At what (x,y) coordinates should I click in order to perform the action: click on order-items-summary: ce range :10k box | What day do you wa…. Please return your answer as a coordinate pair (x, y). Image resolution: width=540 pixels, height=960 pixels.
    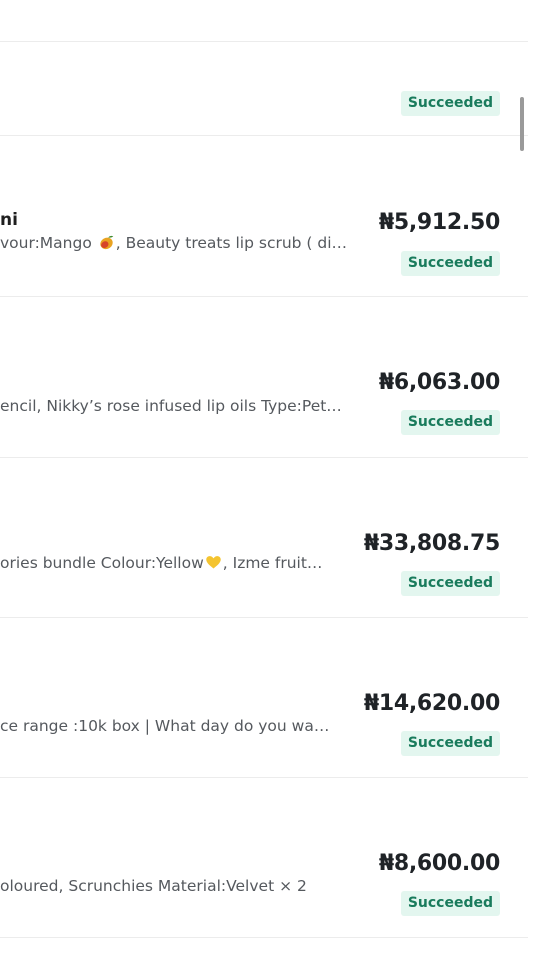
    Looking at the image, I should click on (165, 726).